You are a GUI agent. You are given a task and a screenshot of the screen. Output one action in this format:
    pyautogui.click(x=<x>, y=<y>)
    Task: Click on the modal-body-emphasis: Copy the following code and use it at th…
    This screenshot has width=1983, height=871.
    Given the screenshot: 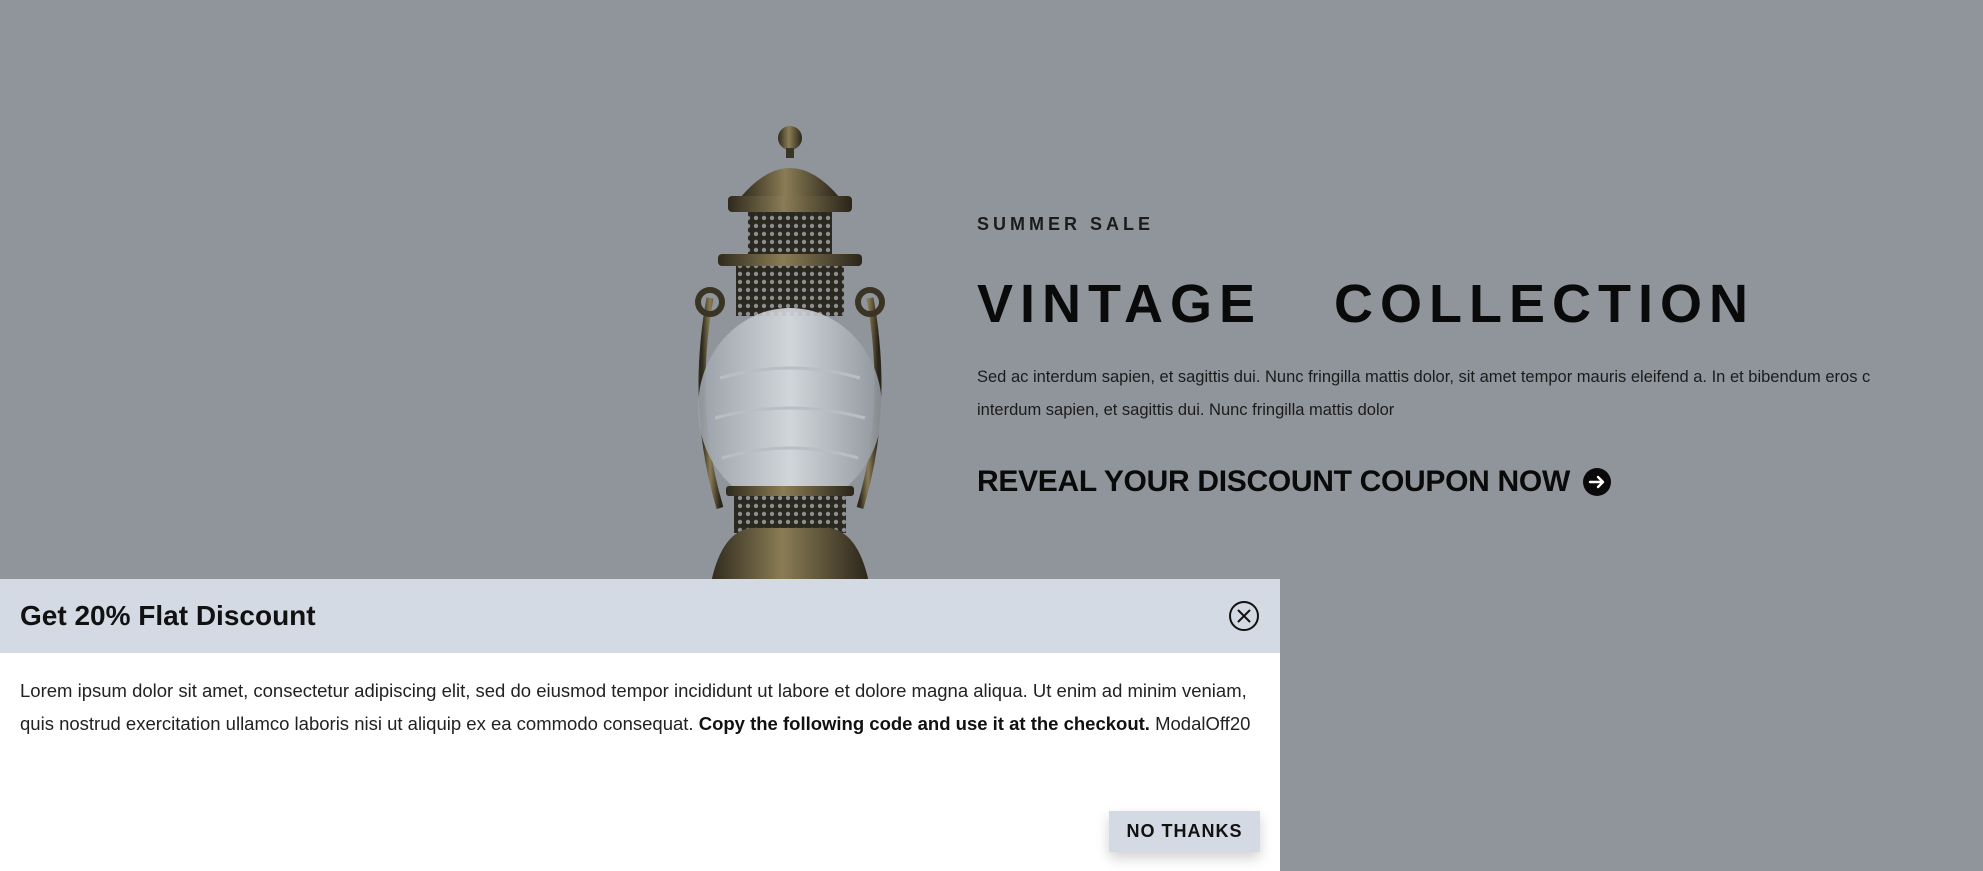 What is the action you would take?
    pyautogui.click(x=927, y=723)
    